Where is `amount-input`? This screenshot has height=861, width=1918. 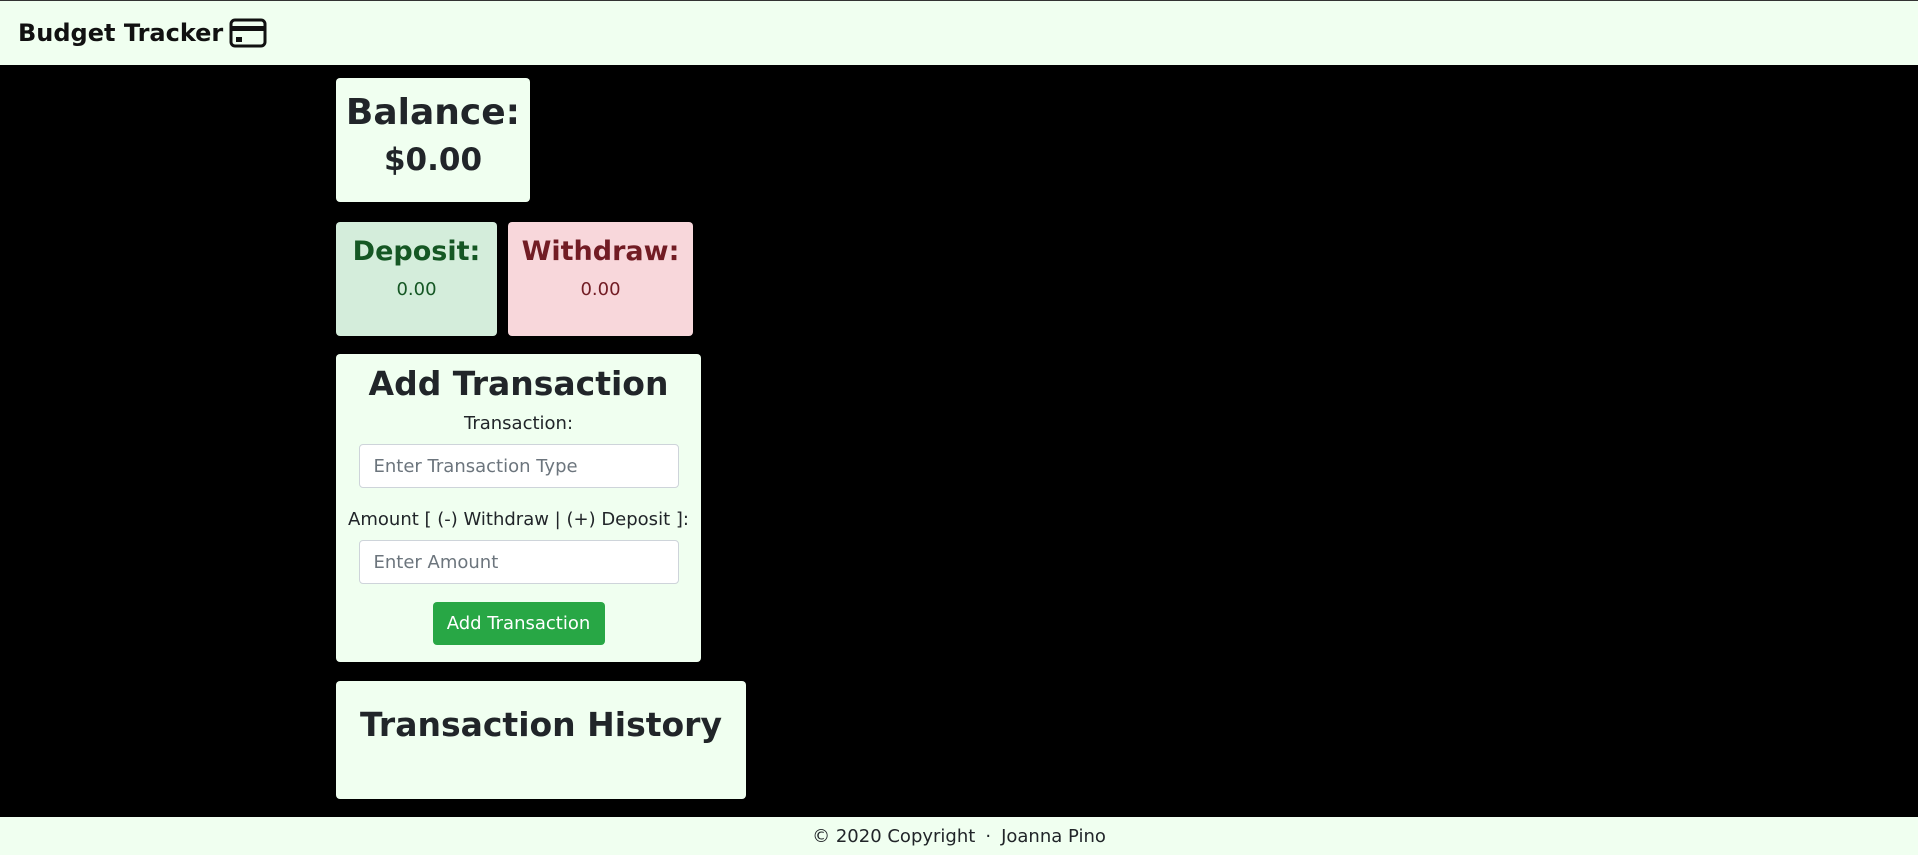
amount-input is located at coordinates (518, 562).